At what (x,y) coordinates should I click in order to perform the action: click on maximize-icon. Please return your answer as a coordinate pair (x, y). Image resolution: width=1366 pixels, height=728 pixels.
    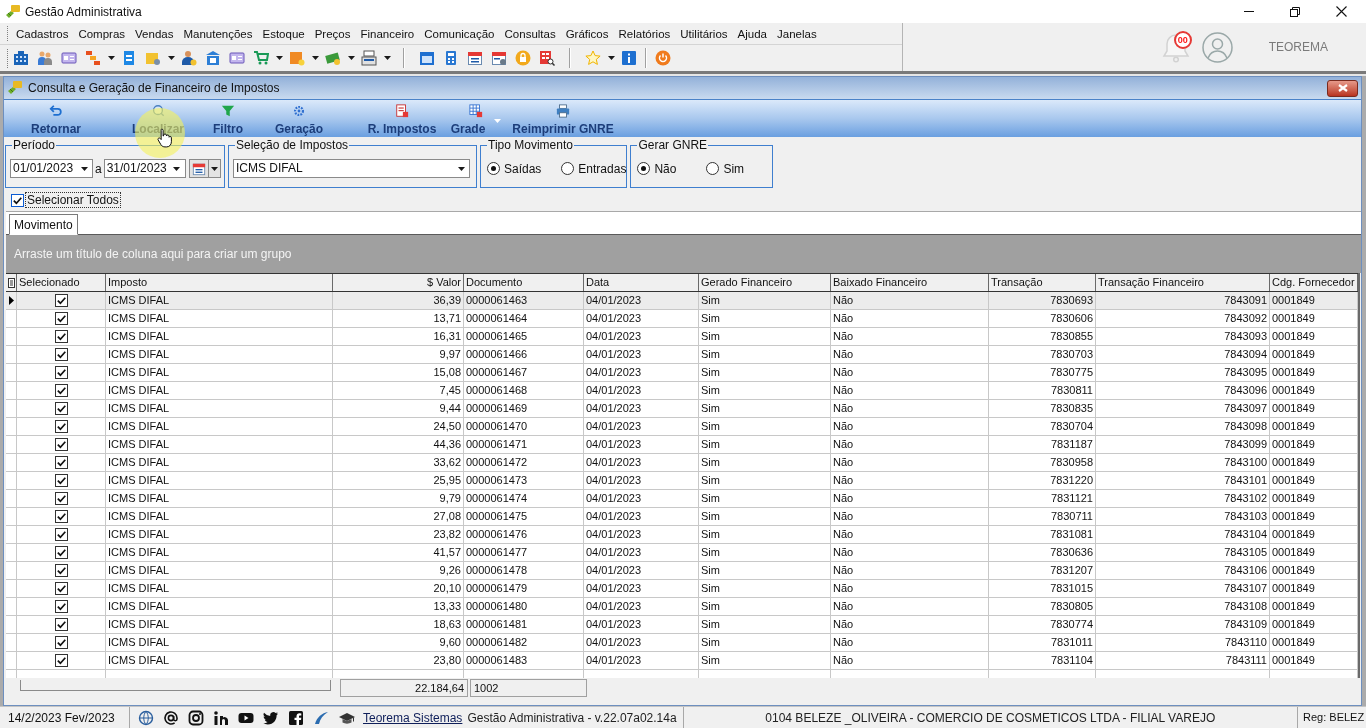
    Looking at the image, I should click on (1295, 11).